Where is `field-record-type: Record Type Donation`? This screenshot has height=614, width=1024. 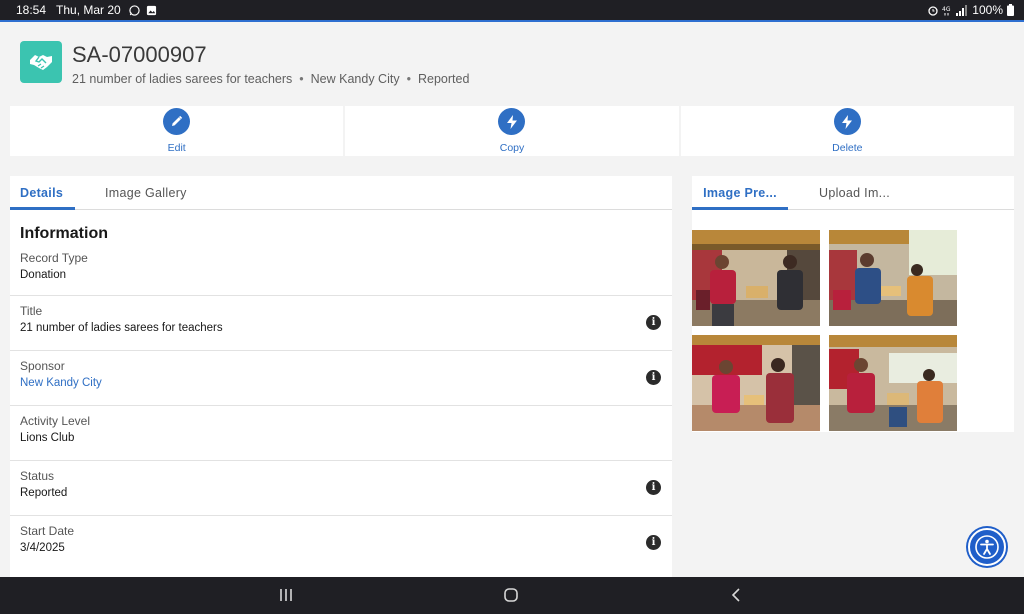
field-record-type: Record Type Donation is located at coordinates (341, 269).